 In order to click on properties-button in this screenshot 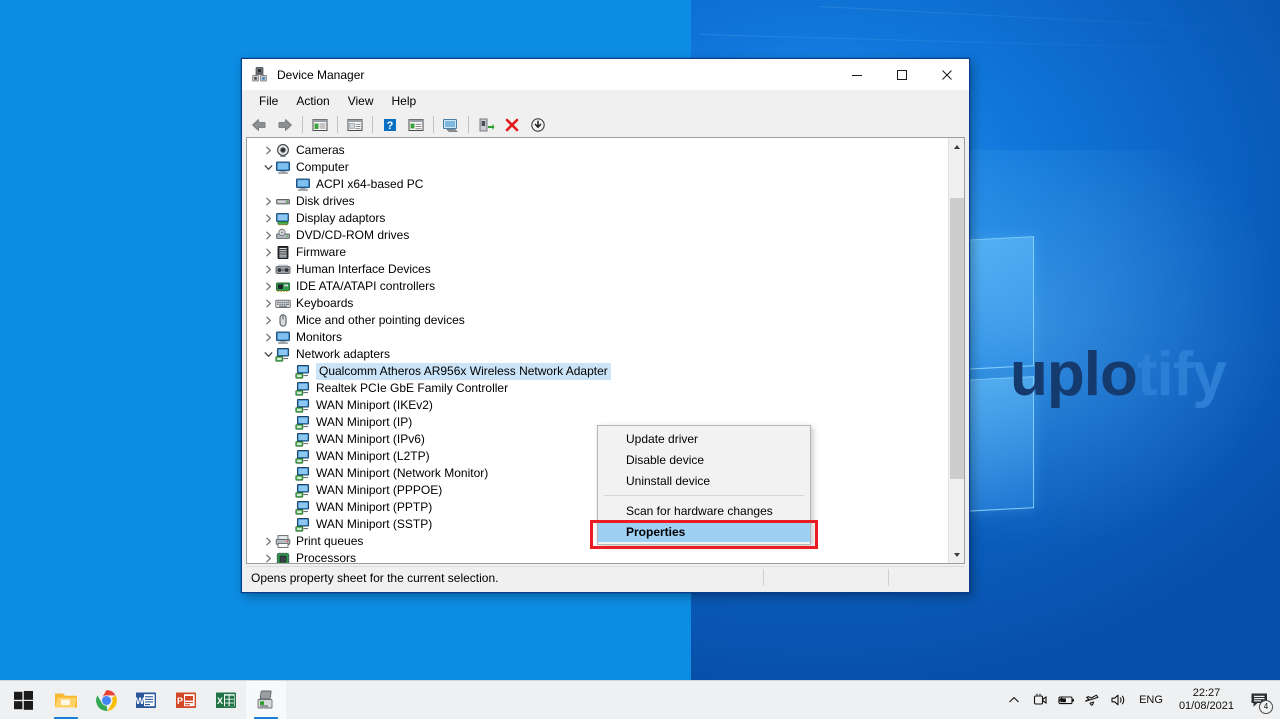, I will do `click(416, 125)`.